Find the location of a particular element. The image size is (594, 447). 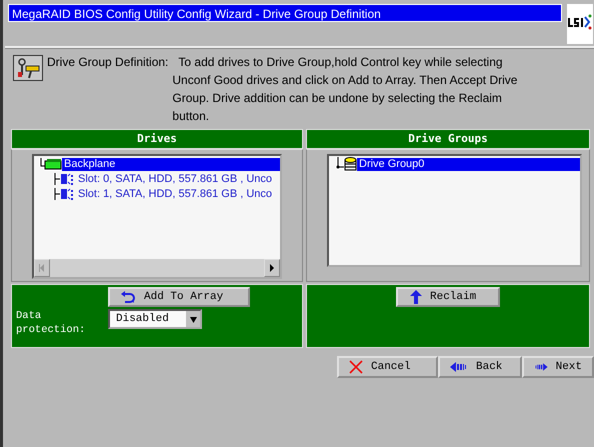

description-text: Group. Drive addition can be undone by selecting the Reclaim is located at coordinates (337, 98).